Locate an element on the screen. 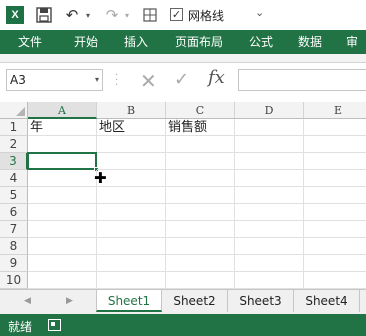  cell-a7 is located at coordinates (62, 229).